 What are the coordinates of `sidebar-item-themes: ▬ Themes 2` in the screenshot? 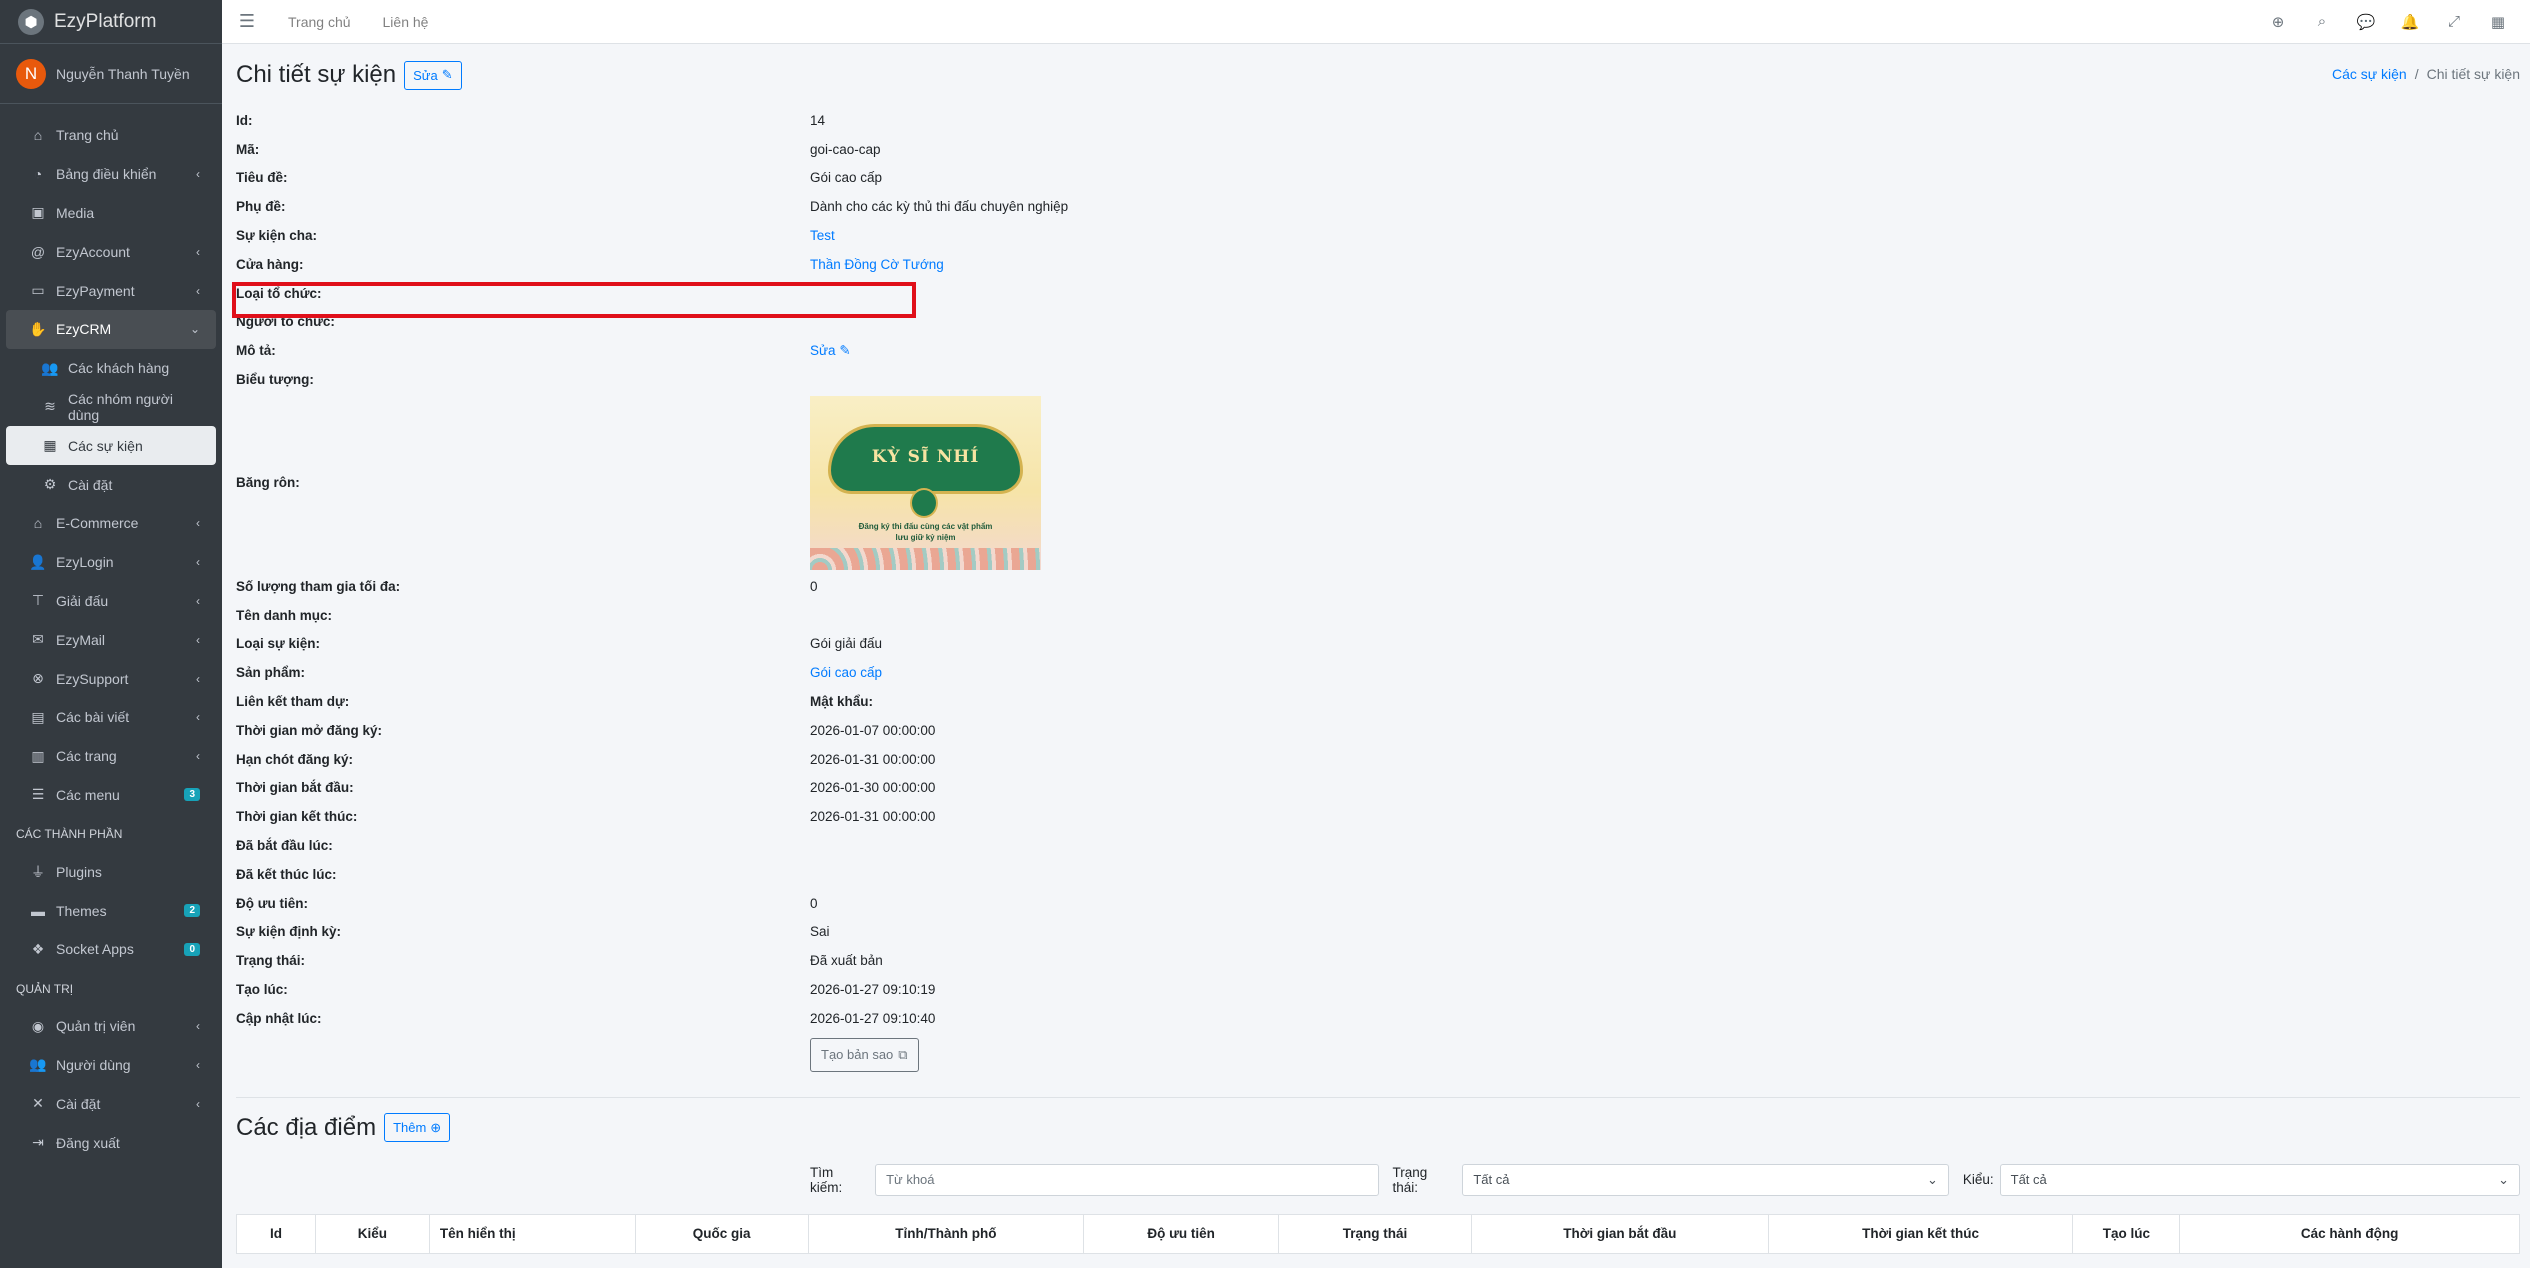 It's located at (111, 910).